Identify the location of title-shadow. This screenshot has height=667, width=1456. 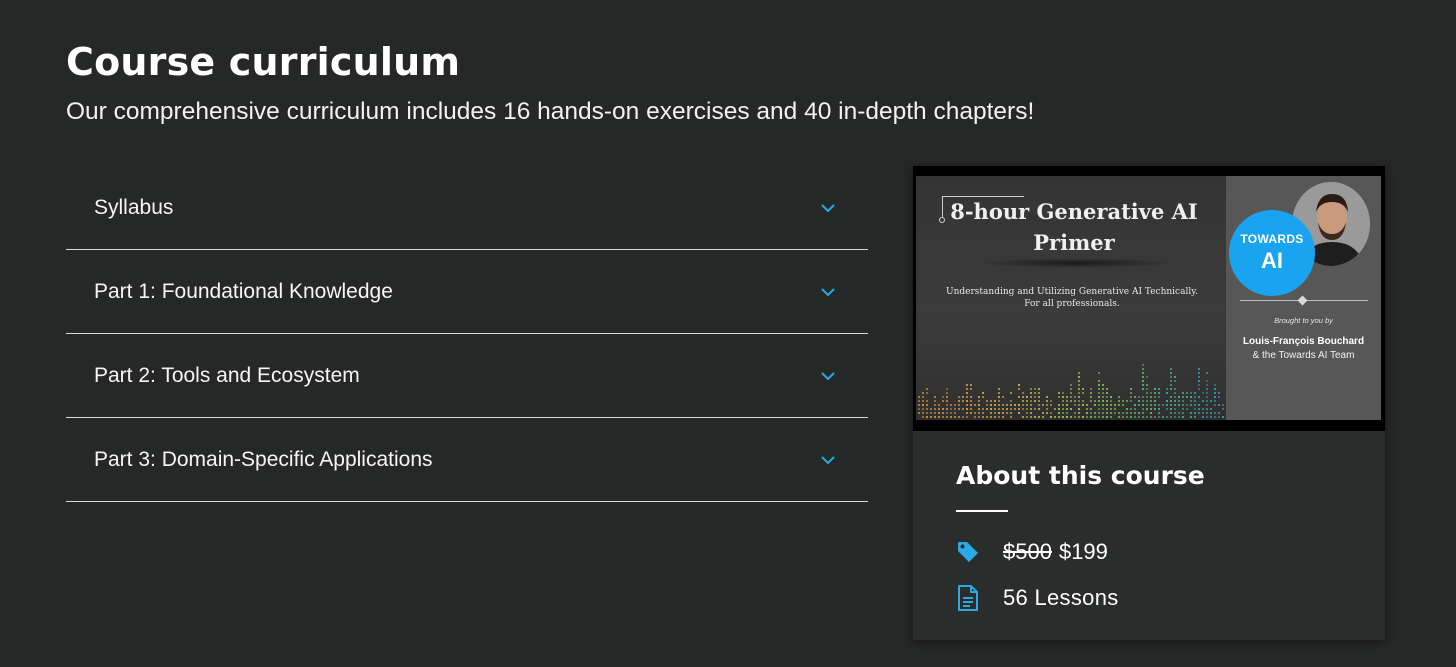
(1076, 263).